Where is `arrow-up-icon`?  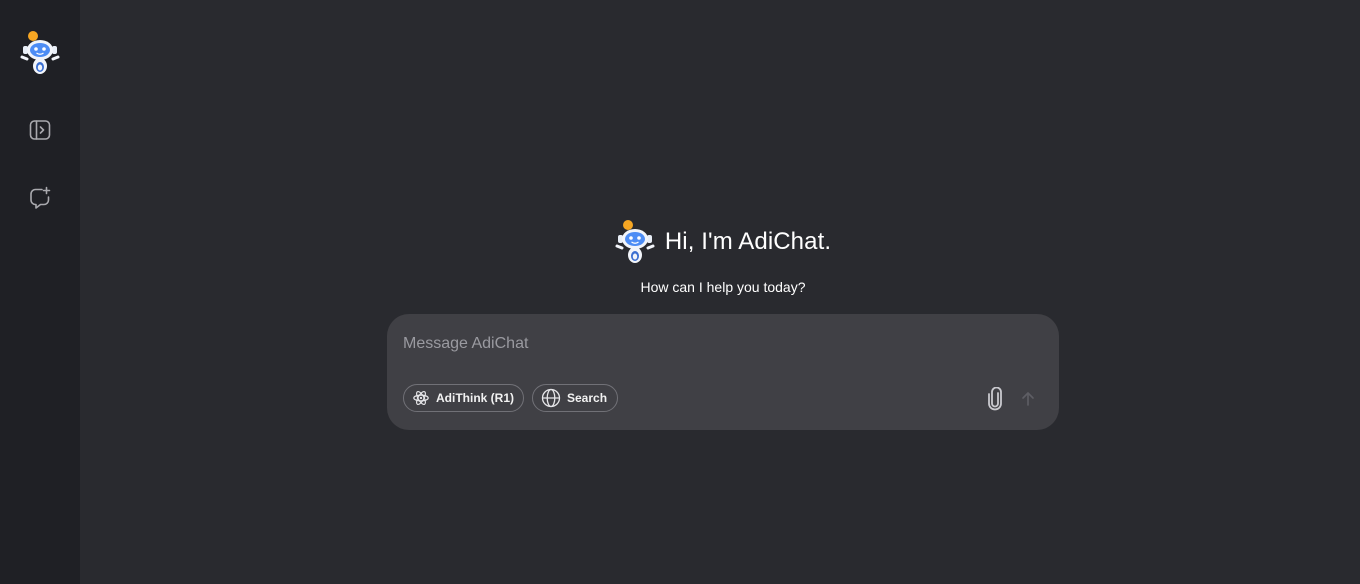 arrow-up-icon is located at coordinates (1028, 399).